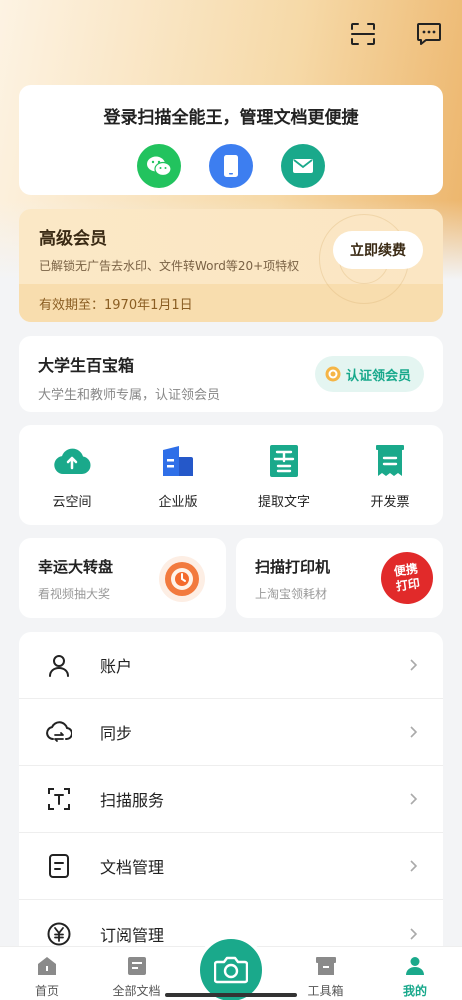 The width and height of the screenshot is (462, 1000). Describe the element at coordinates (414, 991) in the screenshot. I see `nav-label: 我的` at that location.